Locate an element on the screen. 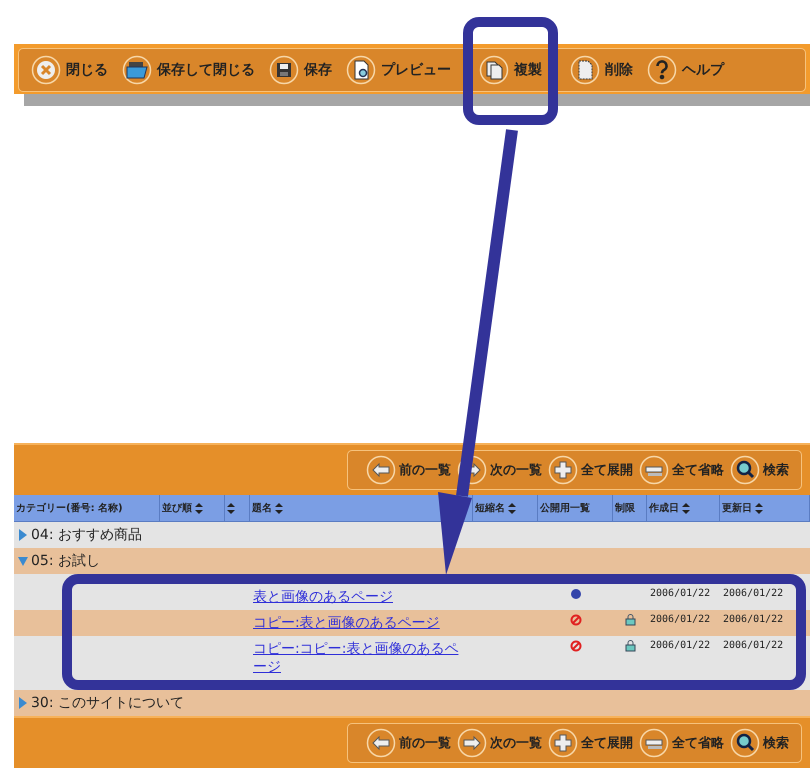 The height and width of the screenshot is (774, 810). category-toggle: 04: おすすめ商品 is located at coordinates (80, 535).